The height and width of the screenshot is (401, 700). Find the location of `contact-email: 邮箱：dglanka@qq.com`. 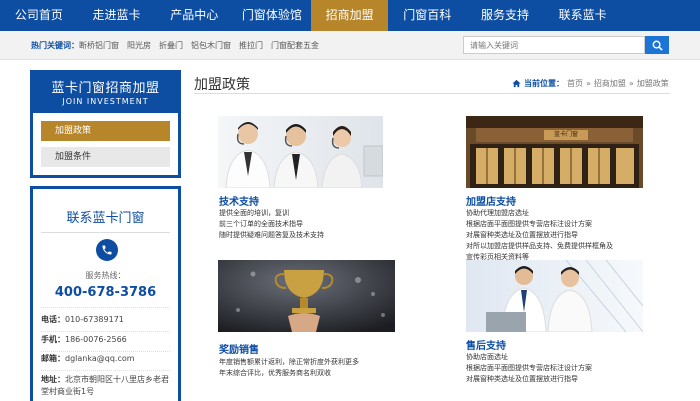

contact-email: 邮箱：dglanka@qq.com is located at coordinates (108, 359).